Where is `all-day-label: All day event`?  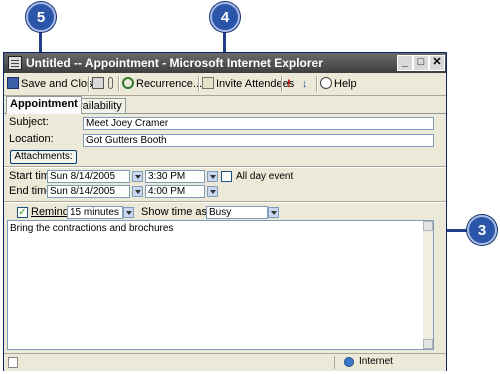
all-day-label: All day event is located at coordinates (265, 176).